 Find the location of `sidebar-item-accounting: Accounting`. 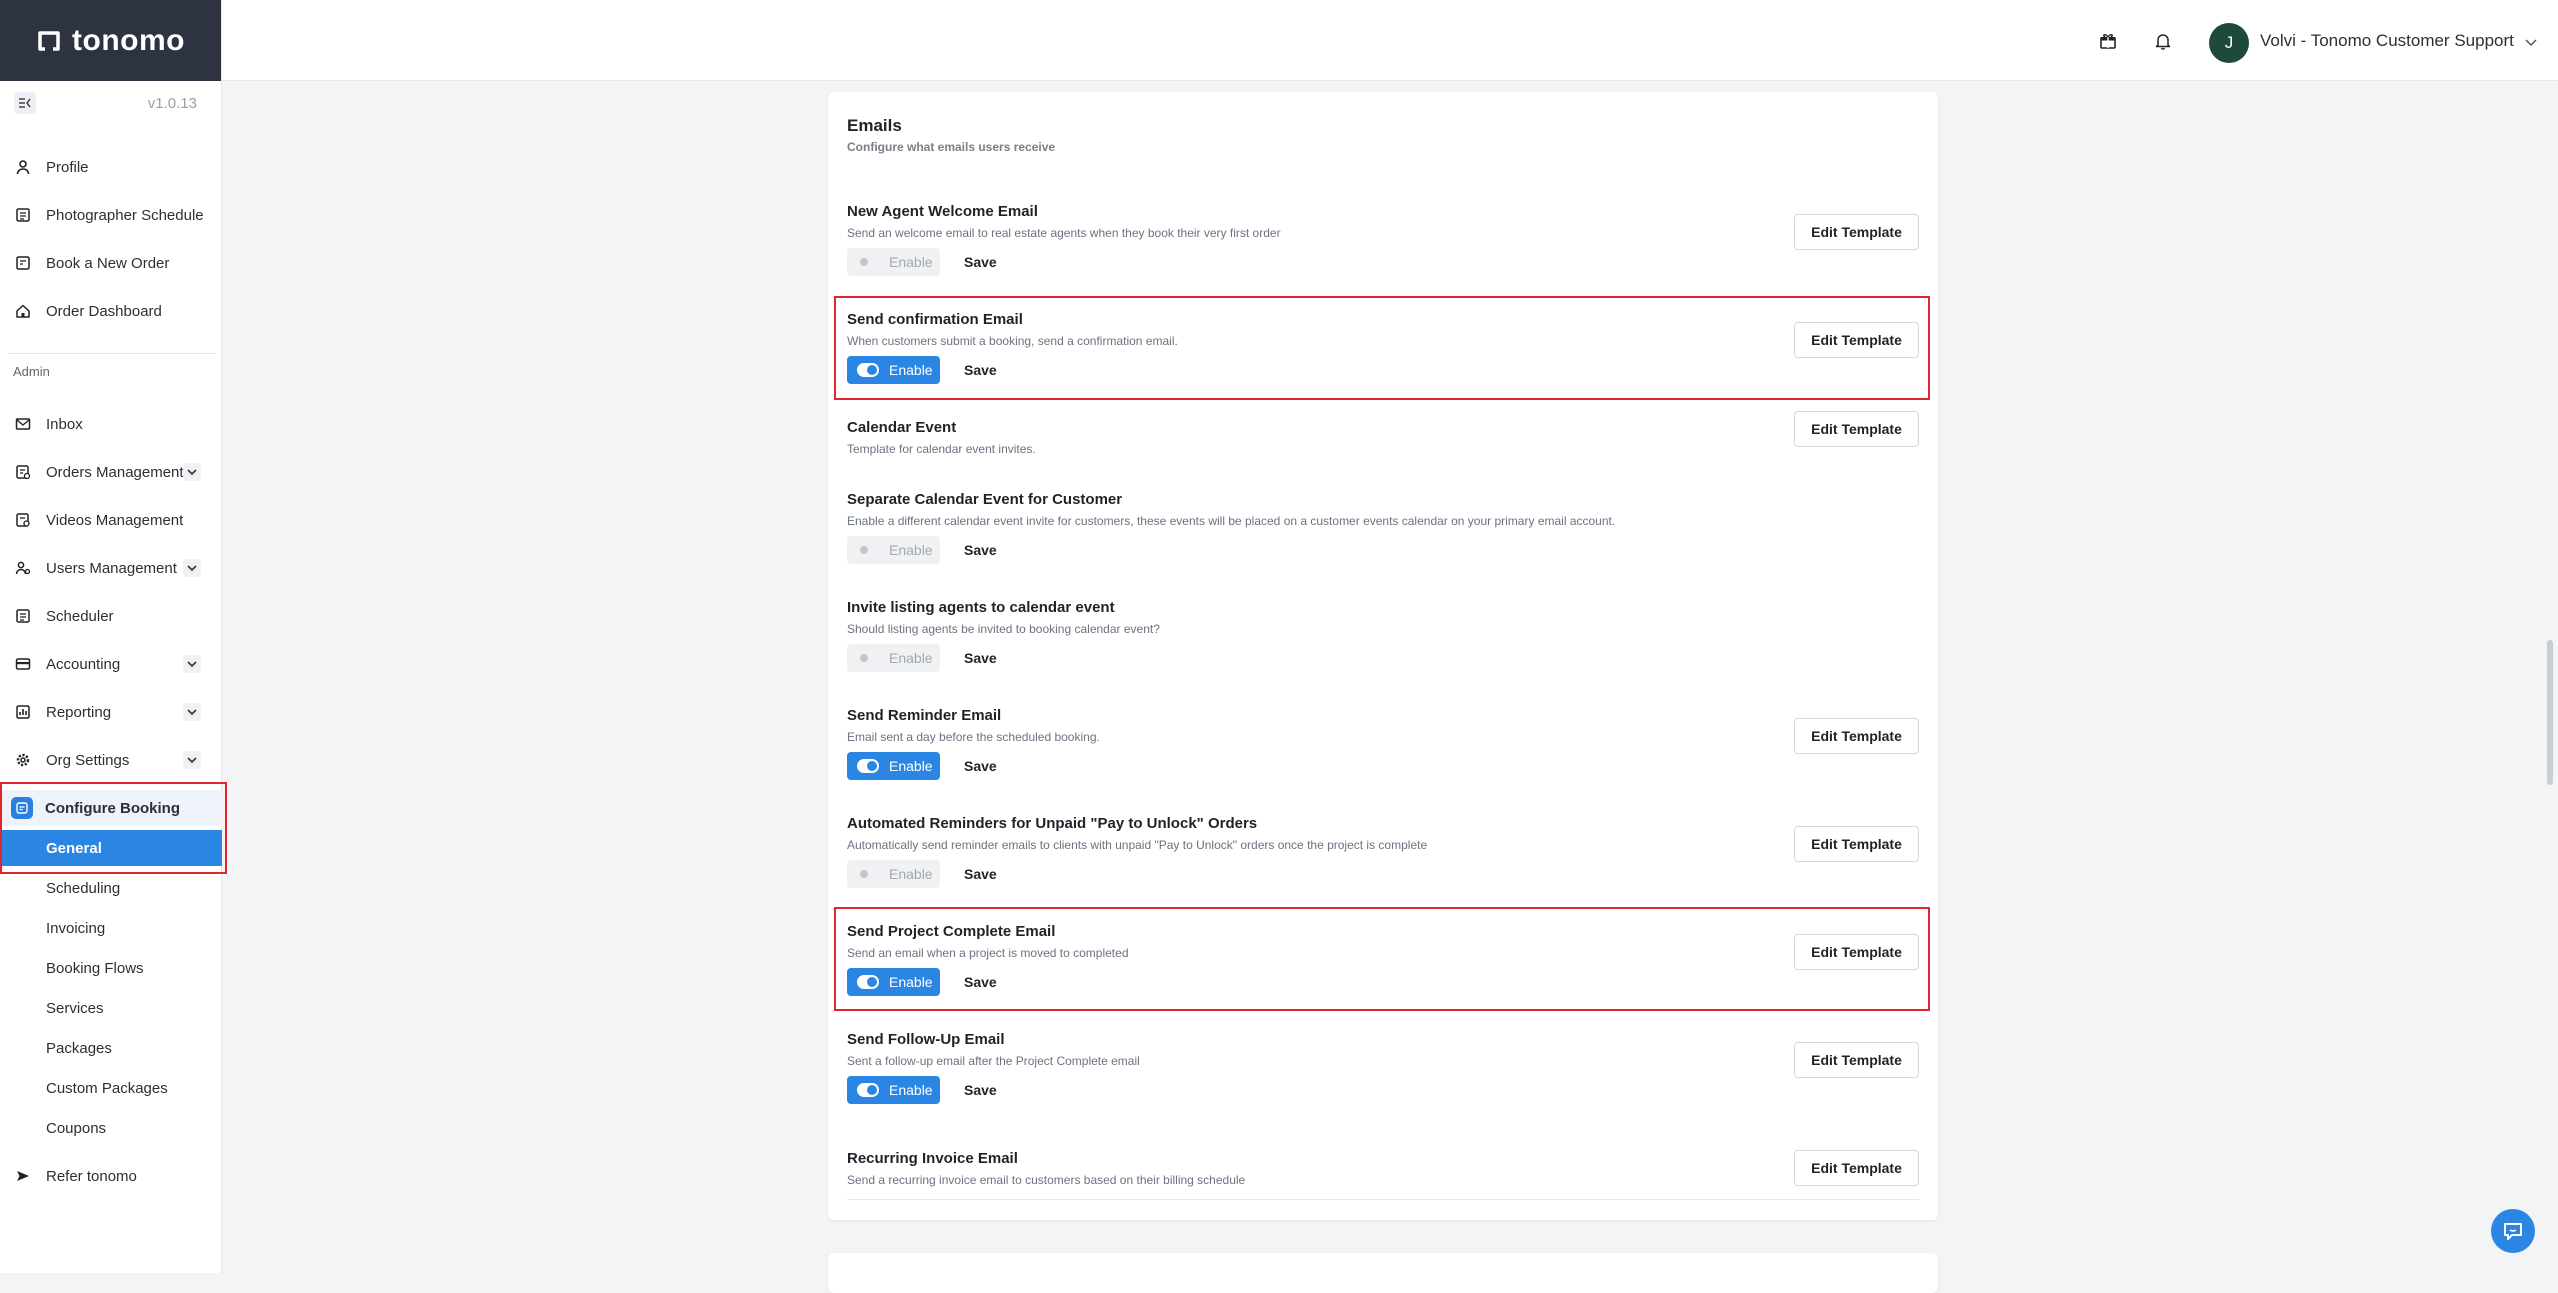

sidebar-item-accounting: Accounting is located at coordinates (107, 664).